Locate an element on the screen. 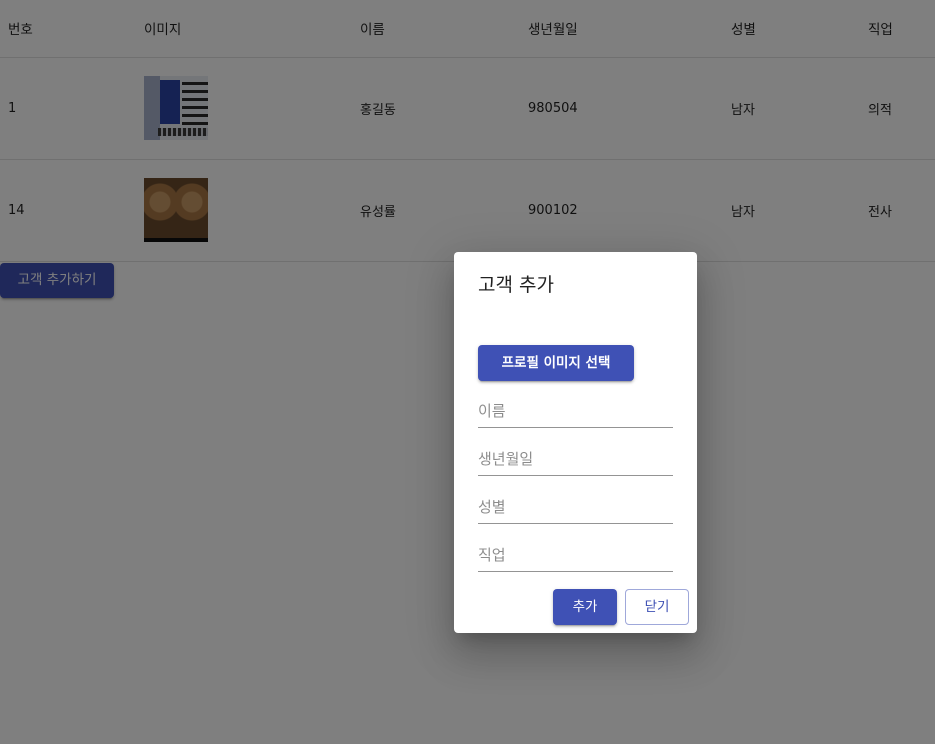  job-field is located at coordinates (575, 555).